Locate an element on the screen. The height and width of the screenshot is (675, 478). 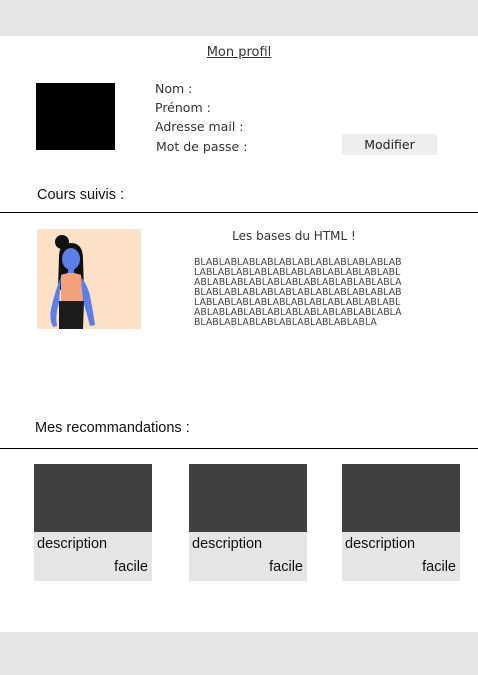
woman-illustration-icon is located at coordinates (89, 279).